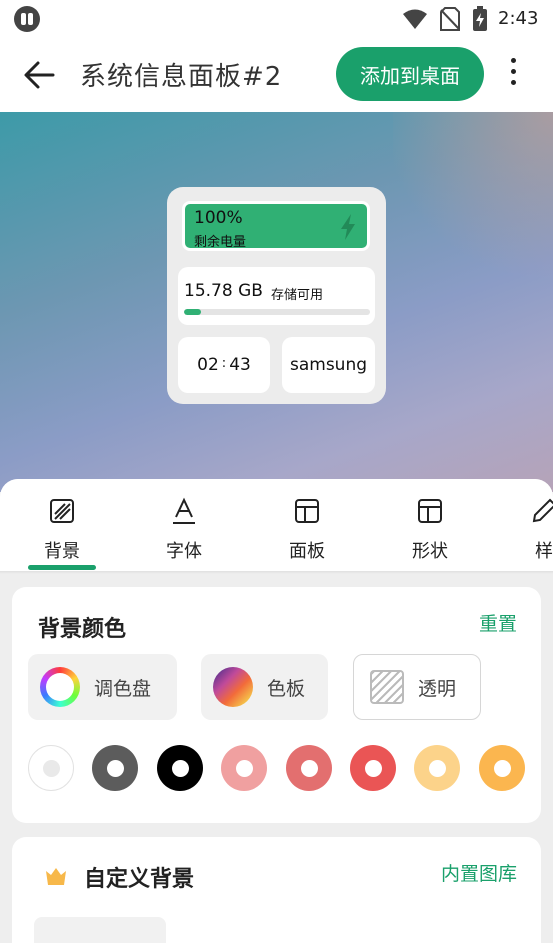  What do you see at coordinates (223, 291) in the screenshot?
I see `storage-value: 15.78 GB` at bounding box center [223, 291].